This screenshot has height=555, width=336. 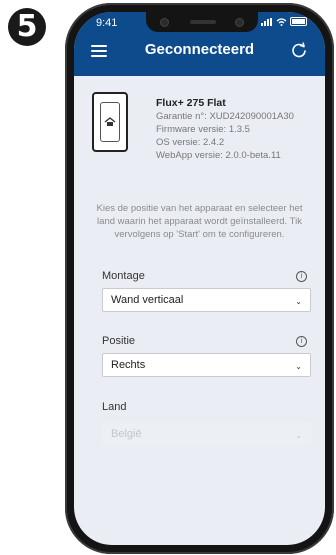 I want to click on speaker-icon, so click(x=203, y=22).